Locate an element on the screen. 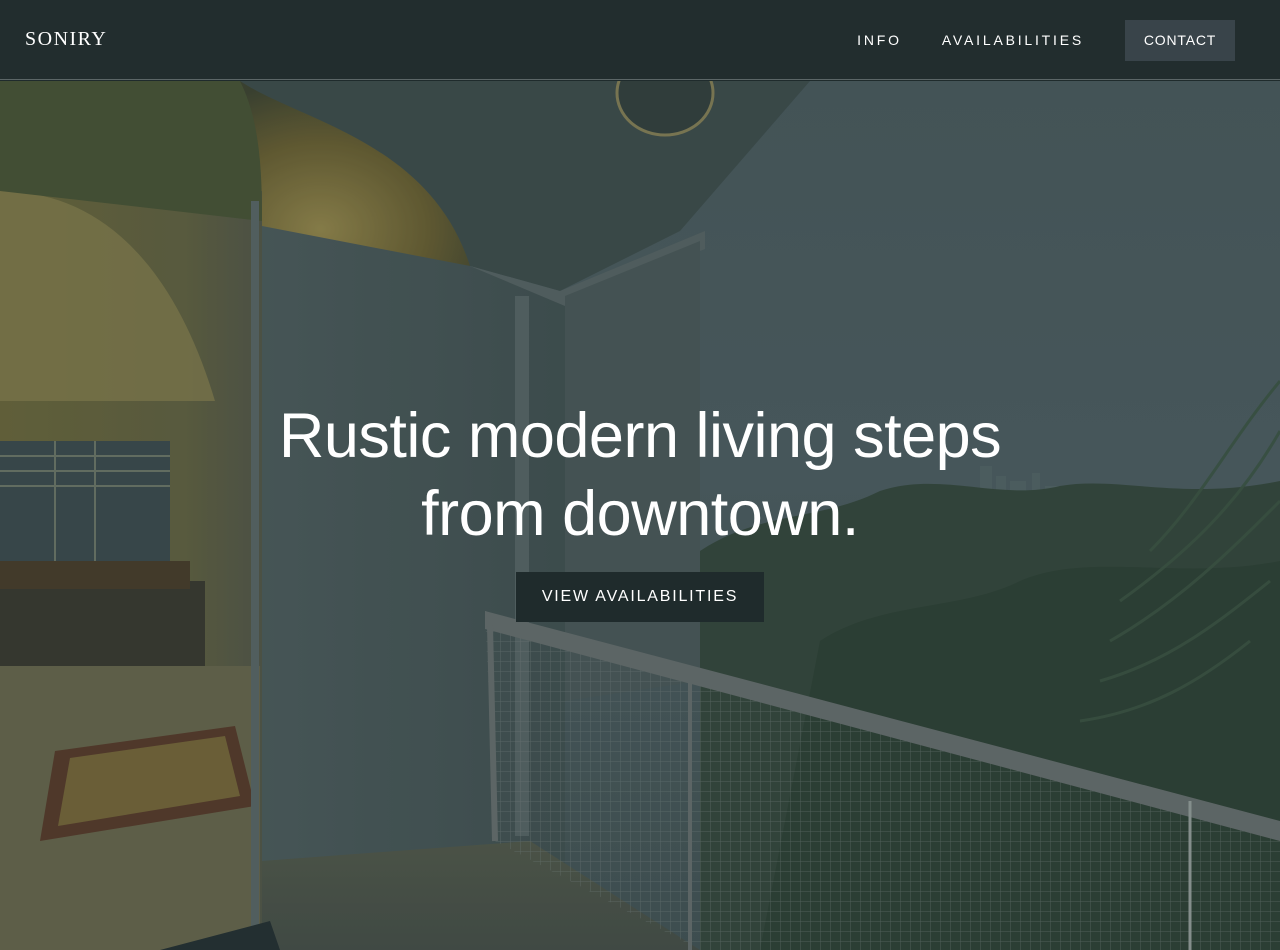  main-nav: INFO AVAILABILITIES CONTACT is located at coordinates (1046, 40).